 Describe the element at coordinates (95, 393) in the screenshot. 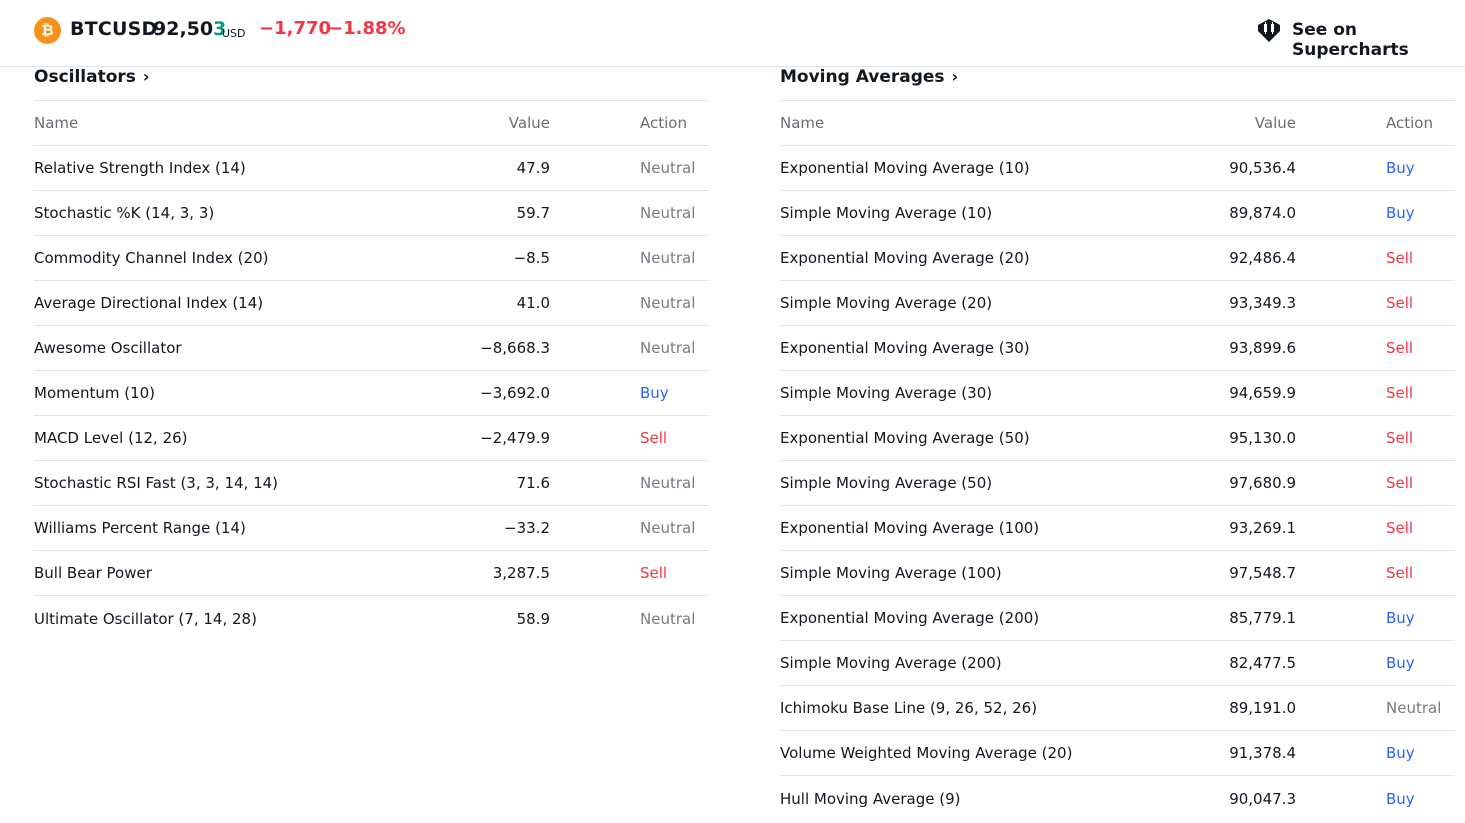

I see `indicator-name: Momentum (10)` at that location.